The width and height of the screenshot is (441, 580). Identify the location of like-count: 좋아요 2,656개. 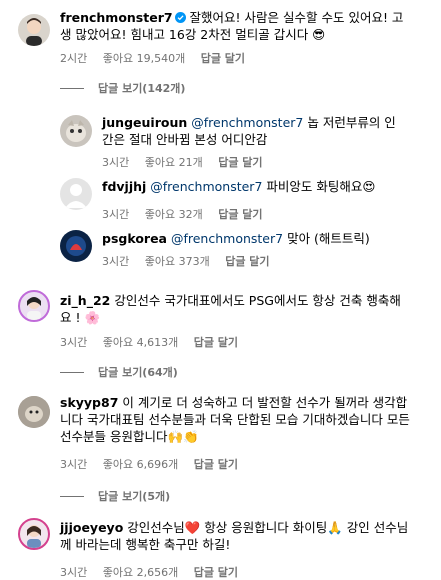
(140, 572).